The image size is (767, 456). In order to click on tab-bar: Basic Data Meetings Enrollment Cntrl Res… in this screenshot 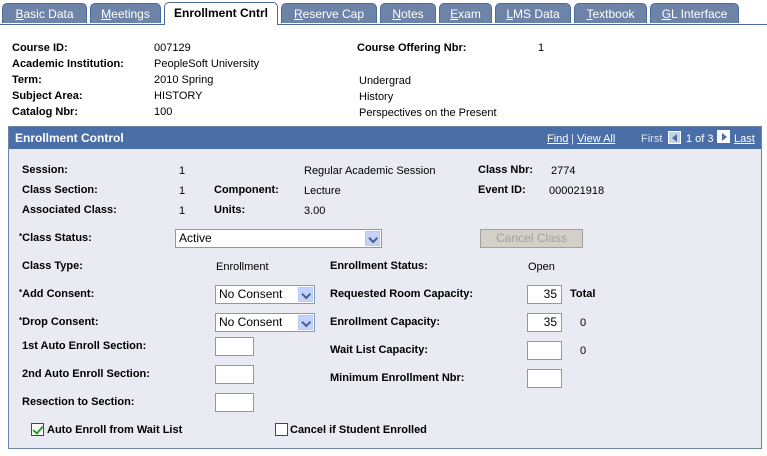, I will do `click(383, 12)`.